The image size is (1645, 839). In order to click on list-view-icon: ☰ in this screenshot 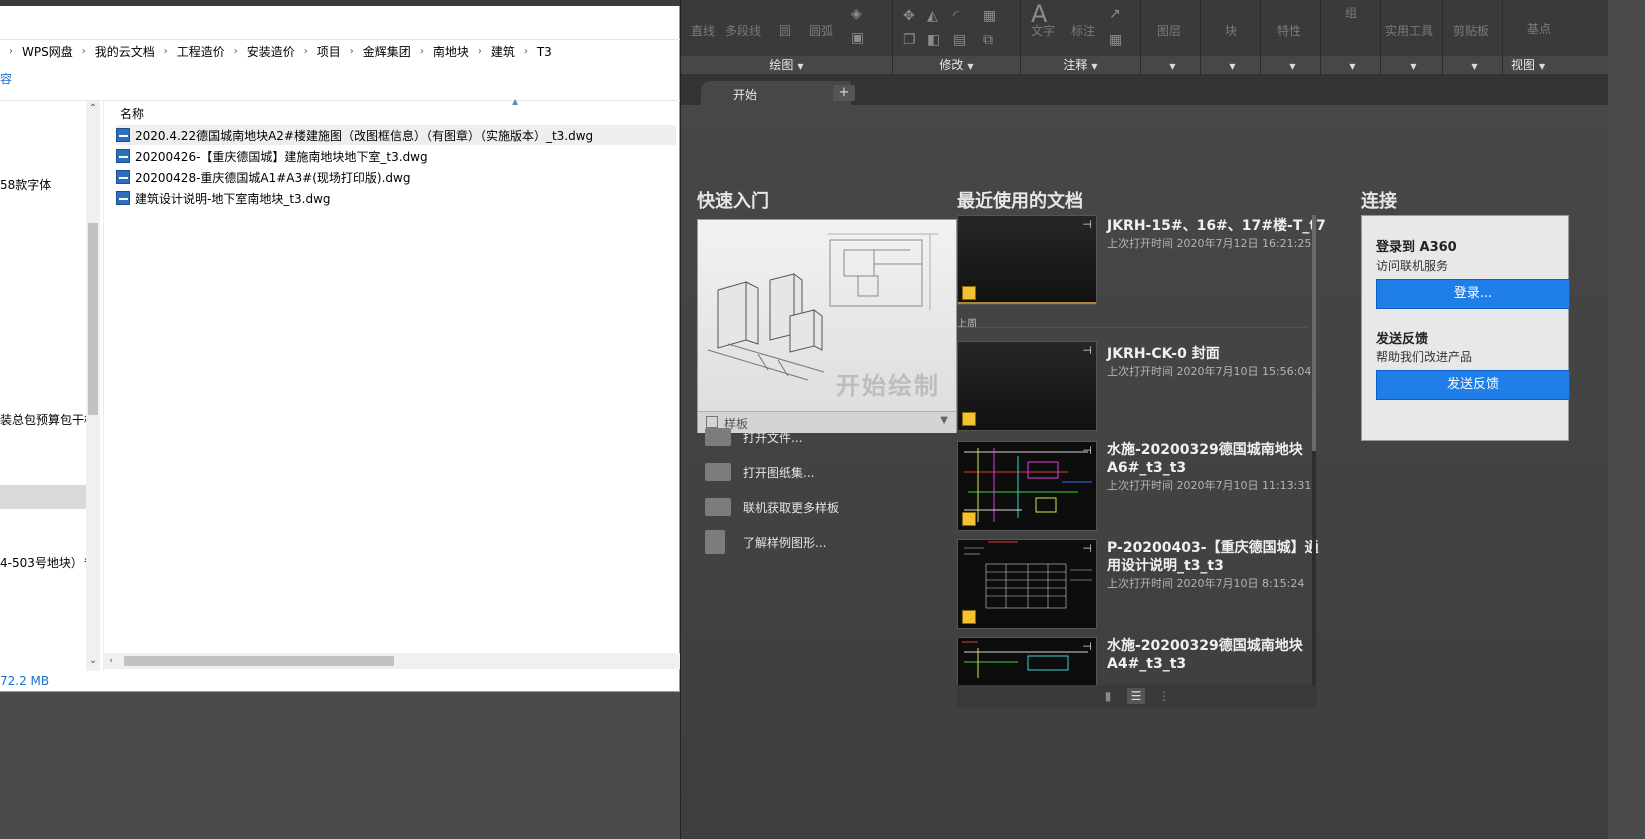, I will do `click(1136, 696)`.